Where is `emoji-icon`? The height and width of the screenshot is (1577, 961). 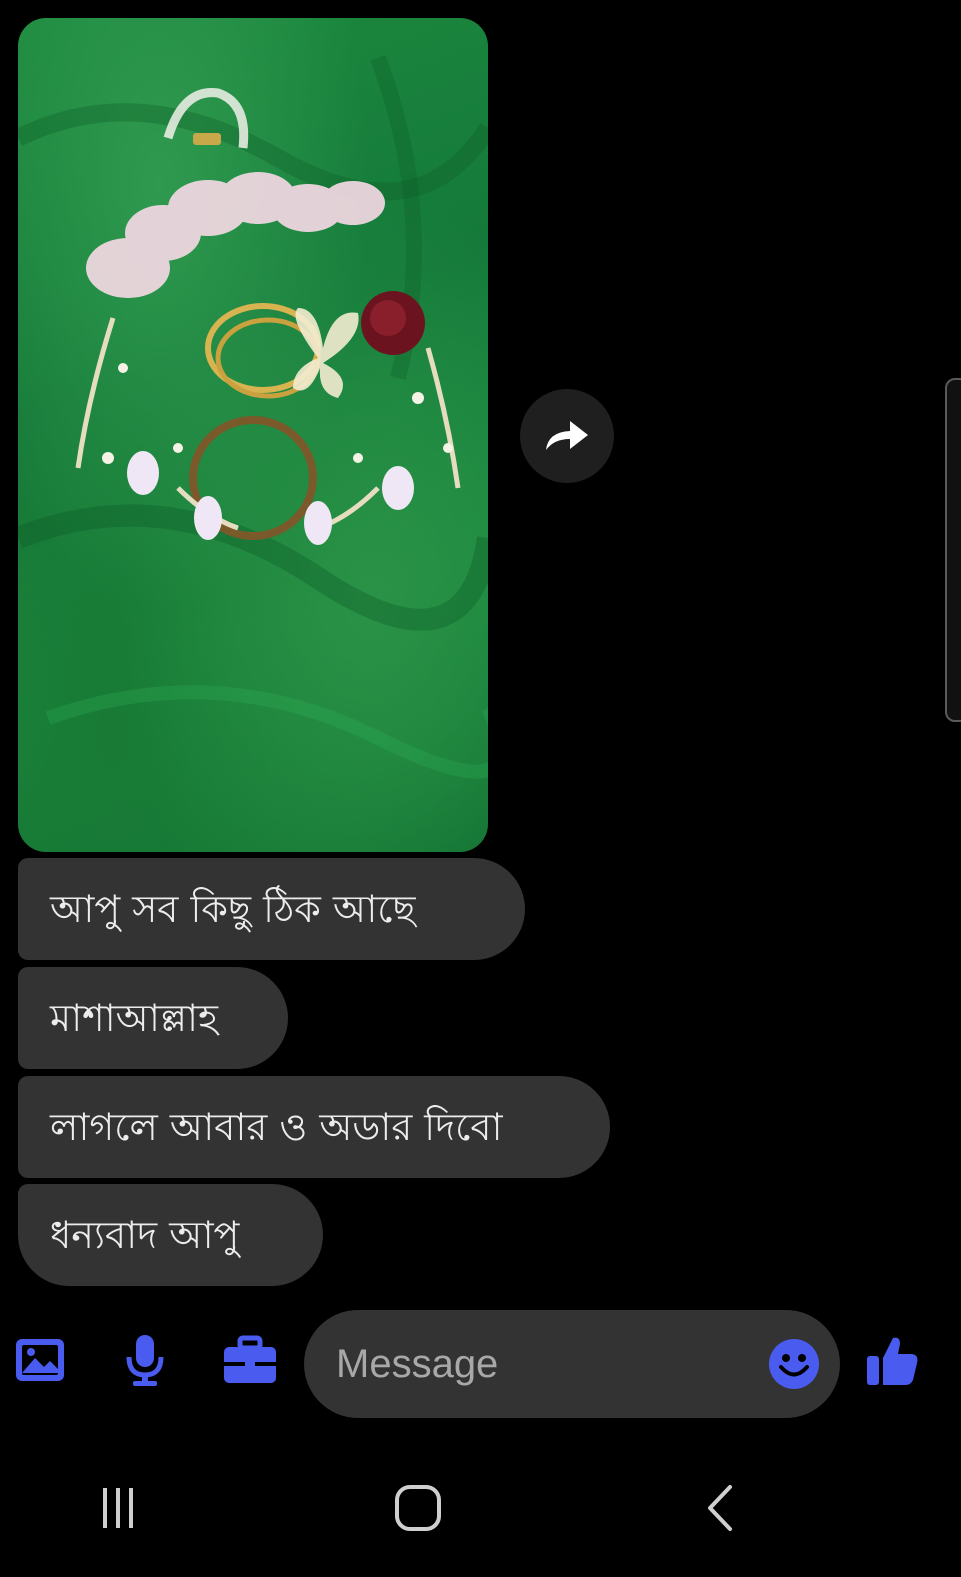 emoji-icon is located at coordinates (794, 1364).